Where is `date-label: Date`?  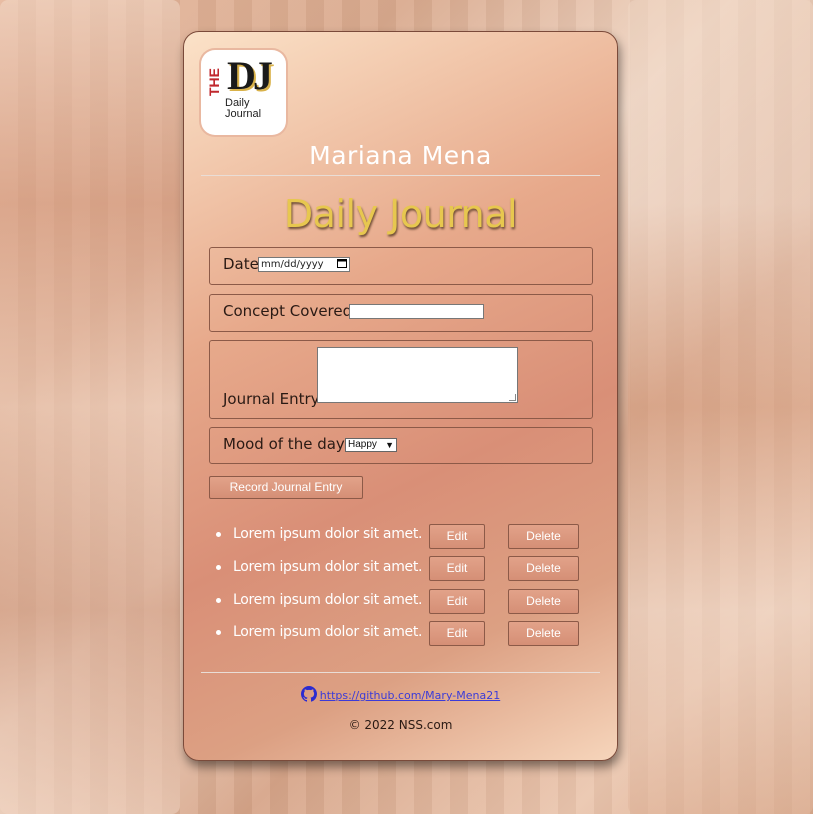 date-label: Date is located at coordinates (241, 264).